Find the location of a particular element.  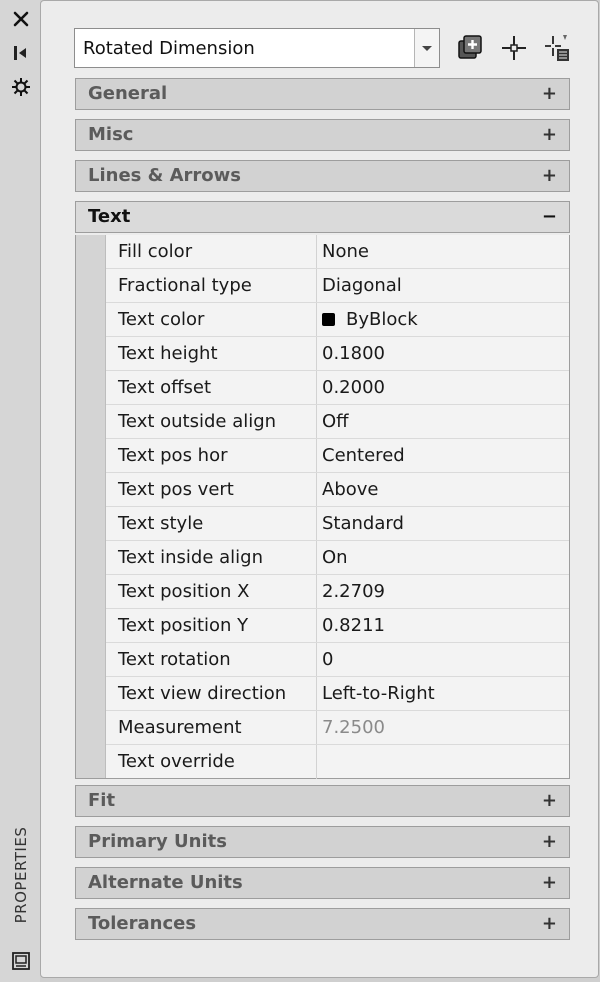

select-objects-icon is located at coordinates (514, 48).